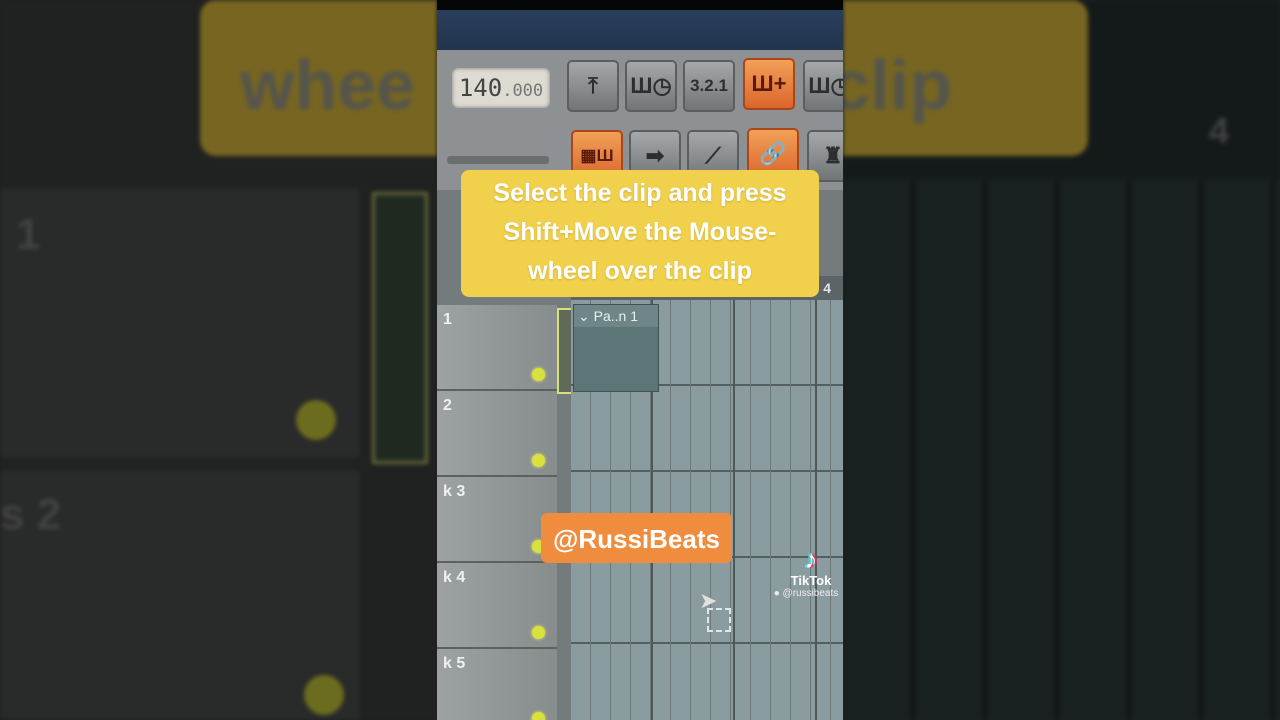  Describe the element at coordinates (447, 319) in the screenshot. I see `track-label: 1` at that location.